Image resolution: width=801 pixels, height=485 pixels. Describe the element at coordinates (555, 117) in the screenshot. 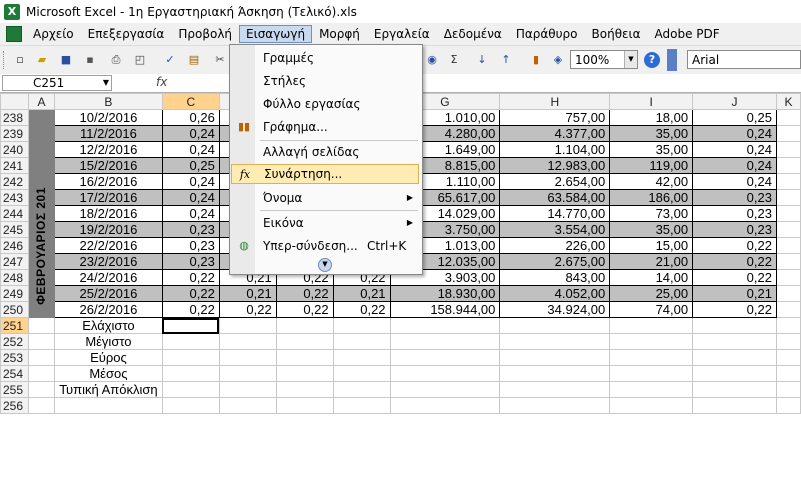

I see `cell-h: 757,00` at that location.